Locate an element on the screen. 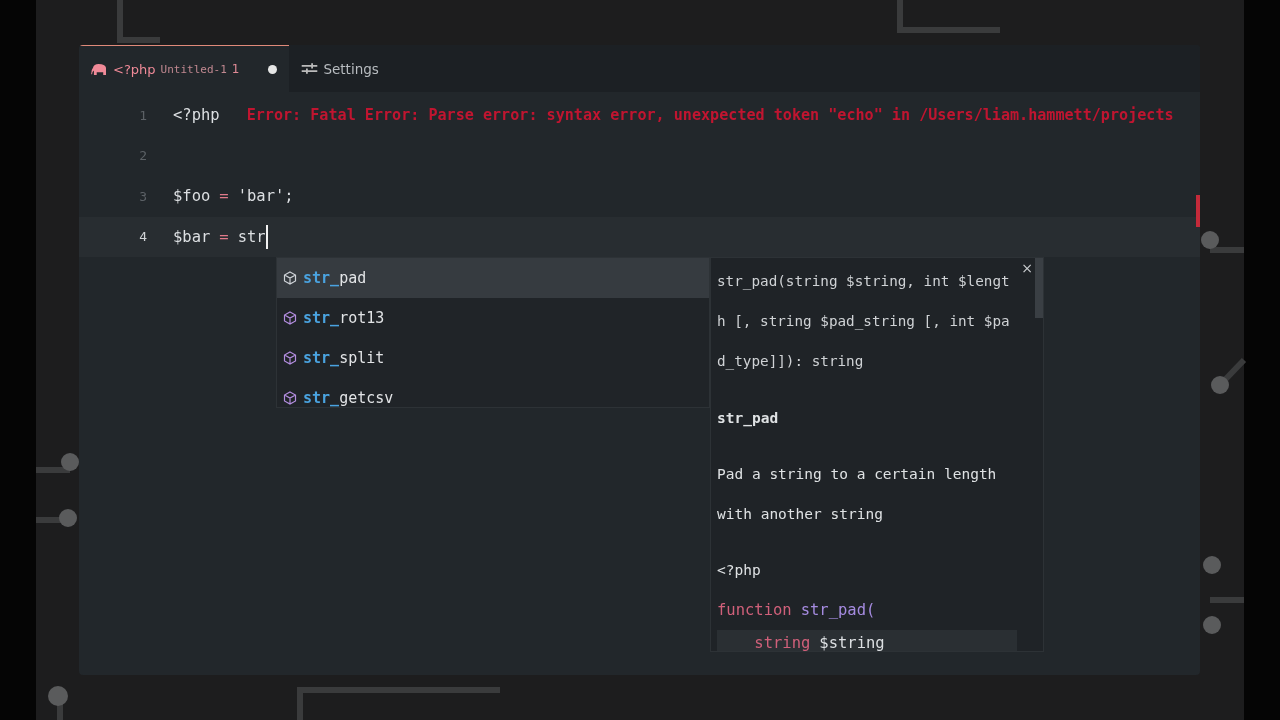  function-description: Pad a string to a certain length with another string is located at coordinates (857, 494).